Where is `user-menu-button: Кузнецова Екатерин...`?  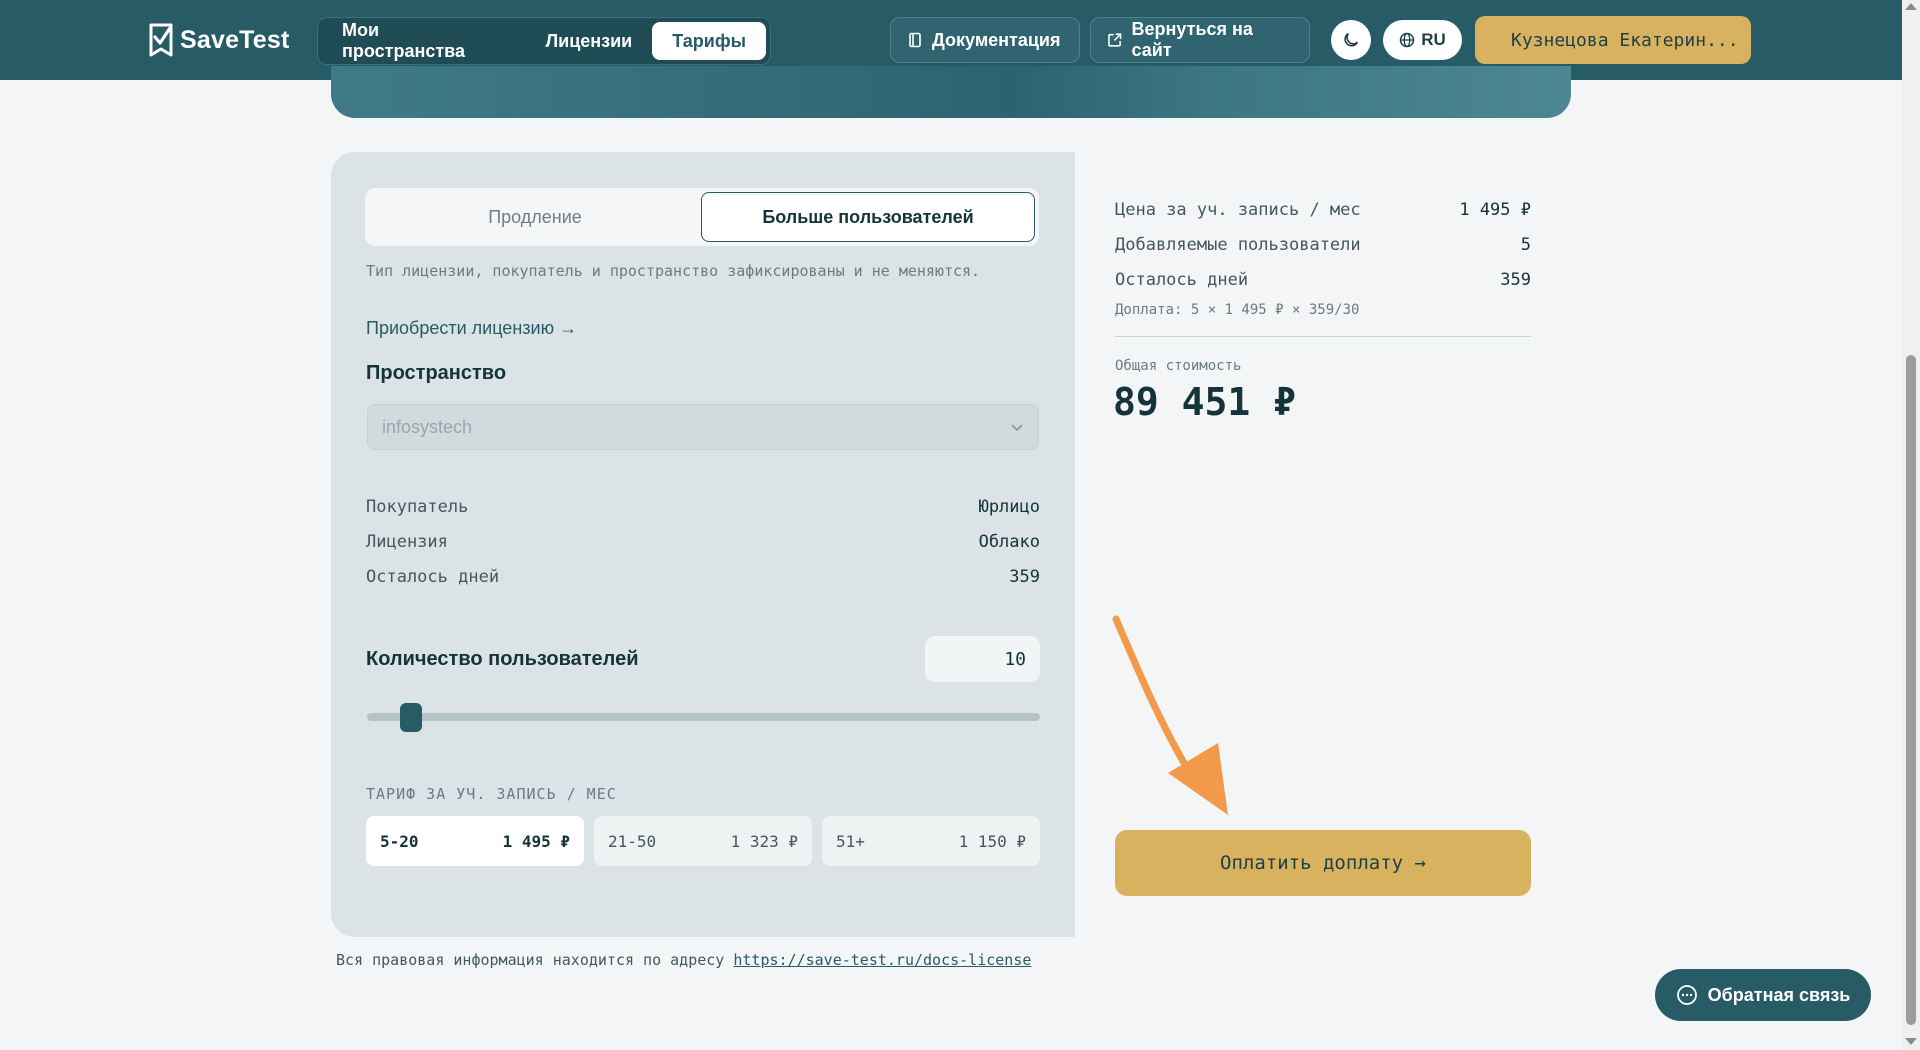
user-menu-button: Кузнецова Екатерин... is located at coordinates (1613, 40).